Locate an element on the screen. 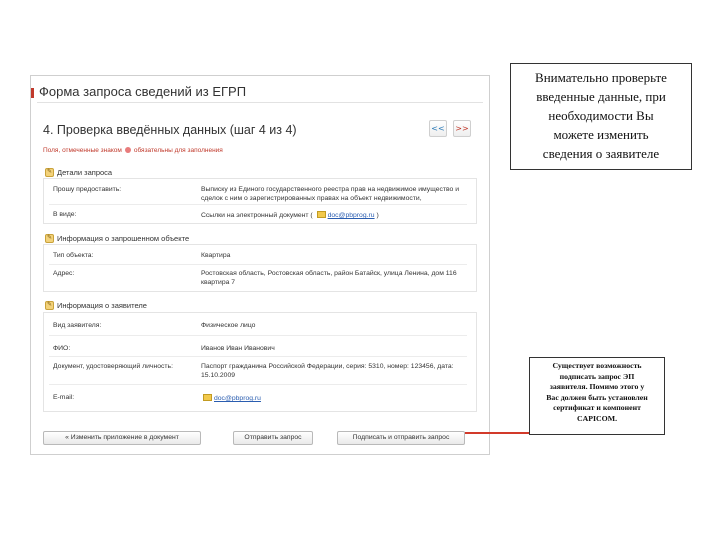 This screenshot has height=540, width=720. callout-line: сертификат и компонент is located at coordinates (597, 407).